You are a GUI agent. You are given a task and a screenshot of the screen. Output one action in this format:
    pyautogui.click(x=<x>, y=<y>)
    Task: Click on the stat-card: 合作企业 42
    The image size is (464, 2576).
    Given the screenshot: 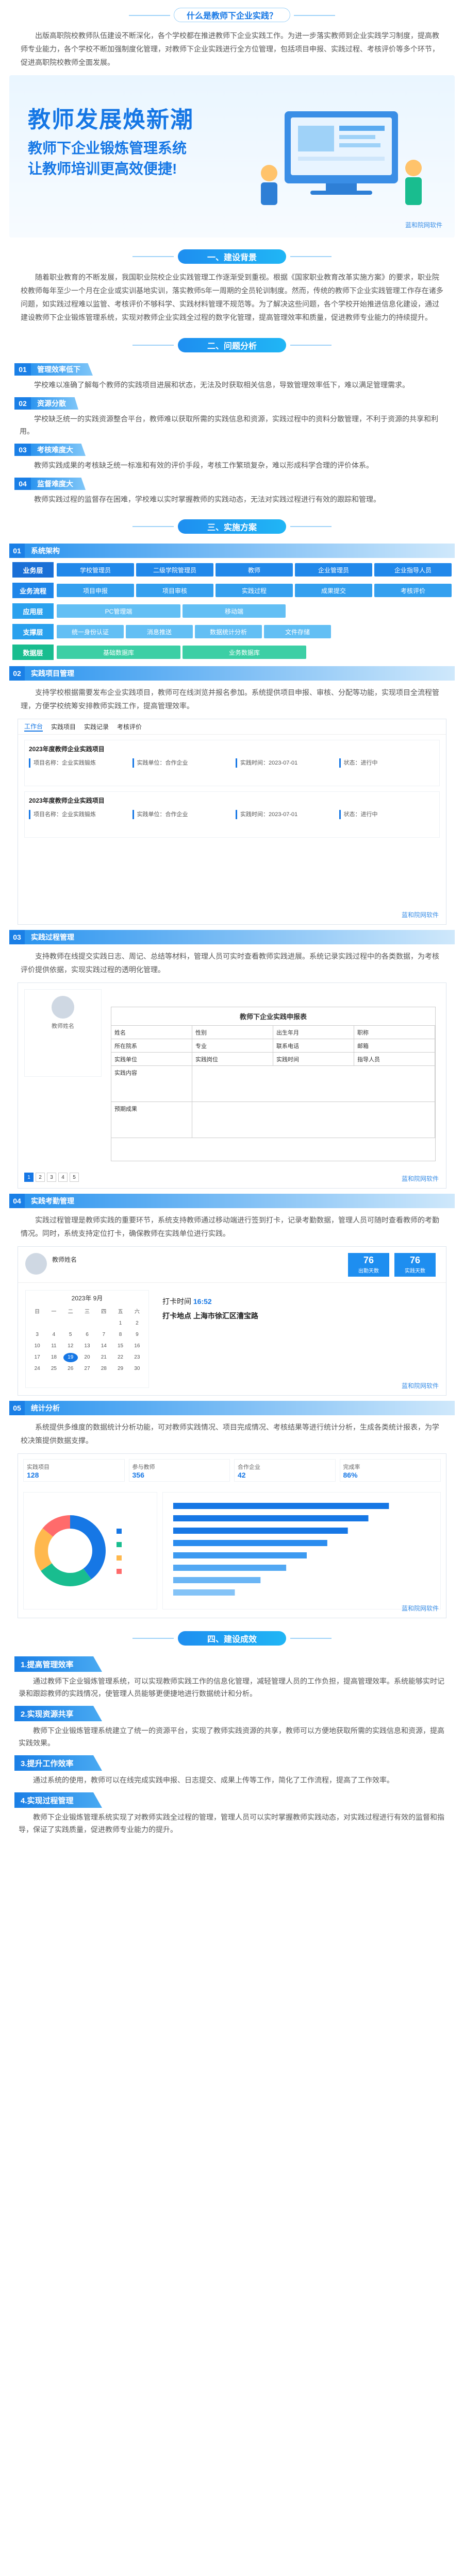 What is the action you would take?
    pyautogui.click(x=285, y=1470)
    